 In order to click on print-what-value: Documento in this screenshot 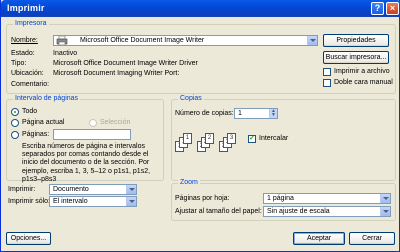, I will do `click(71, 189)`.